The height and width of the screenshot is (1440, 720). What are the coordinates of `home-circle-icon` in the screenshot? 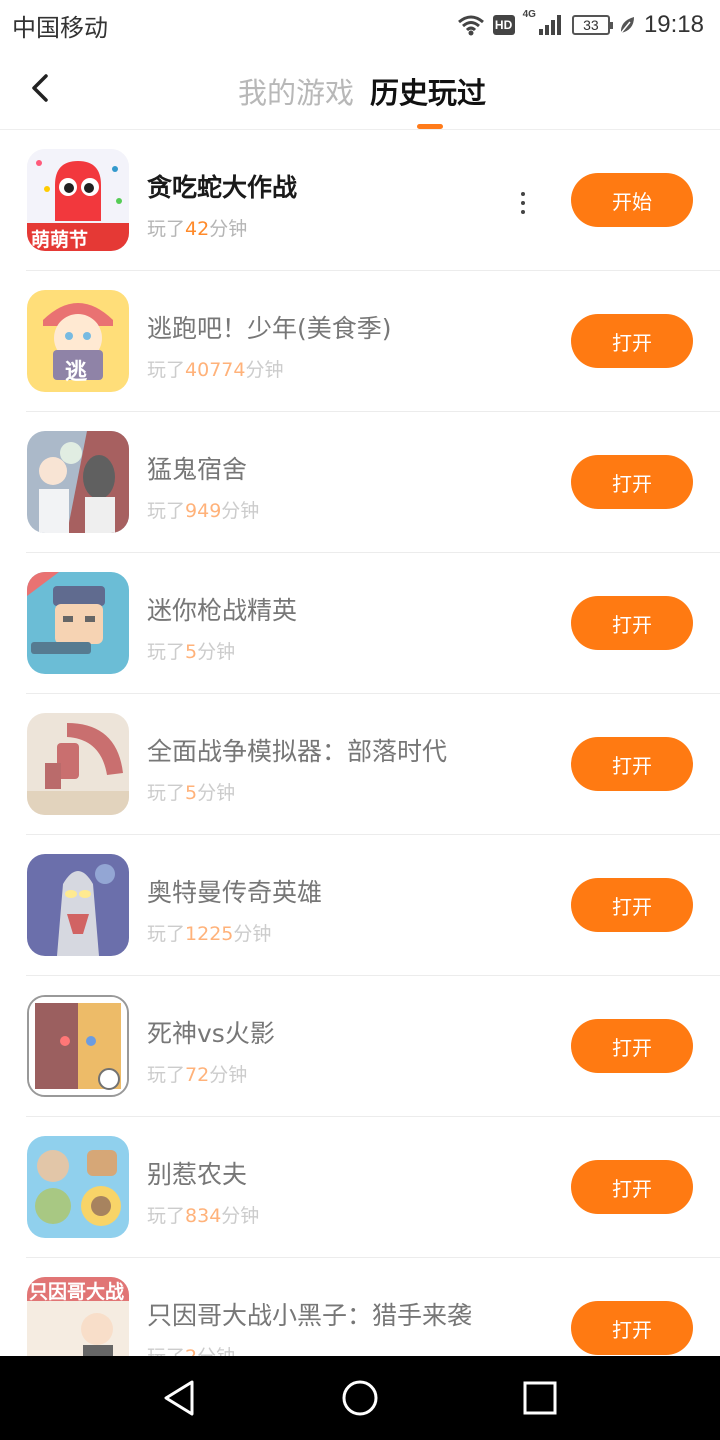 It's located at (360, 1398).